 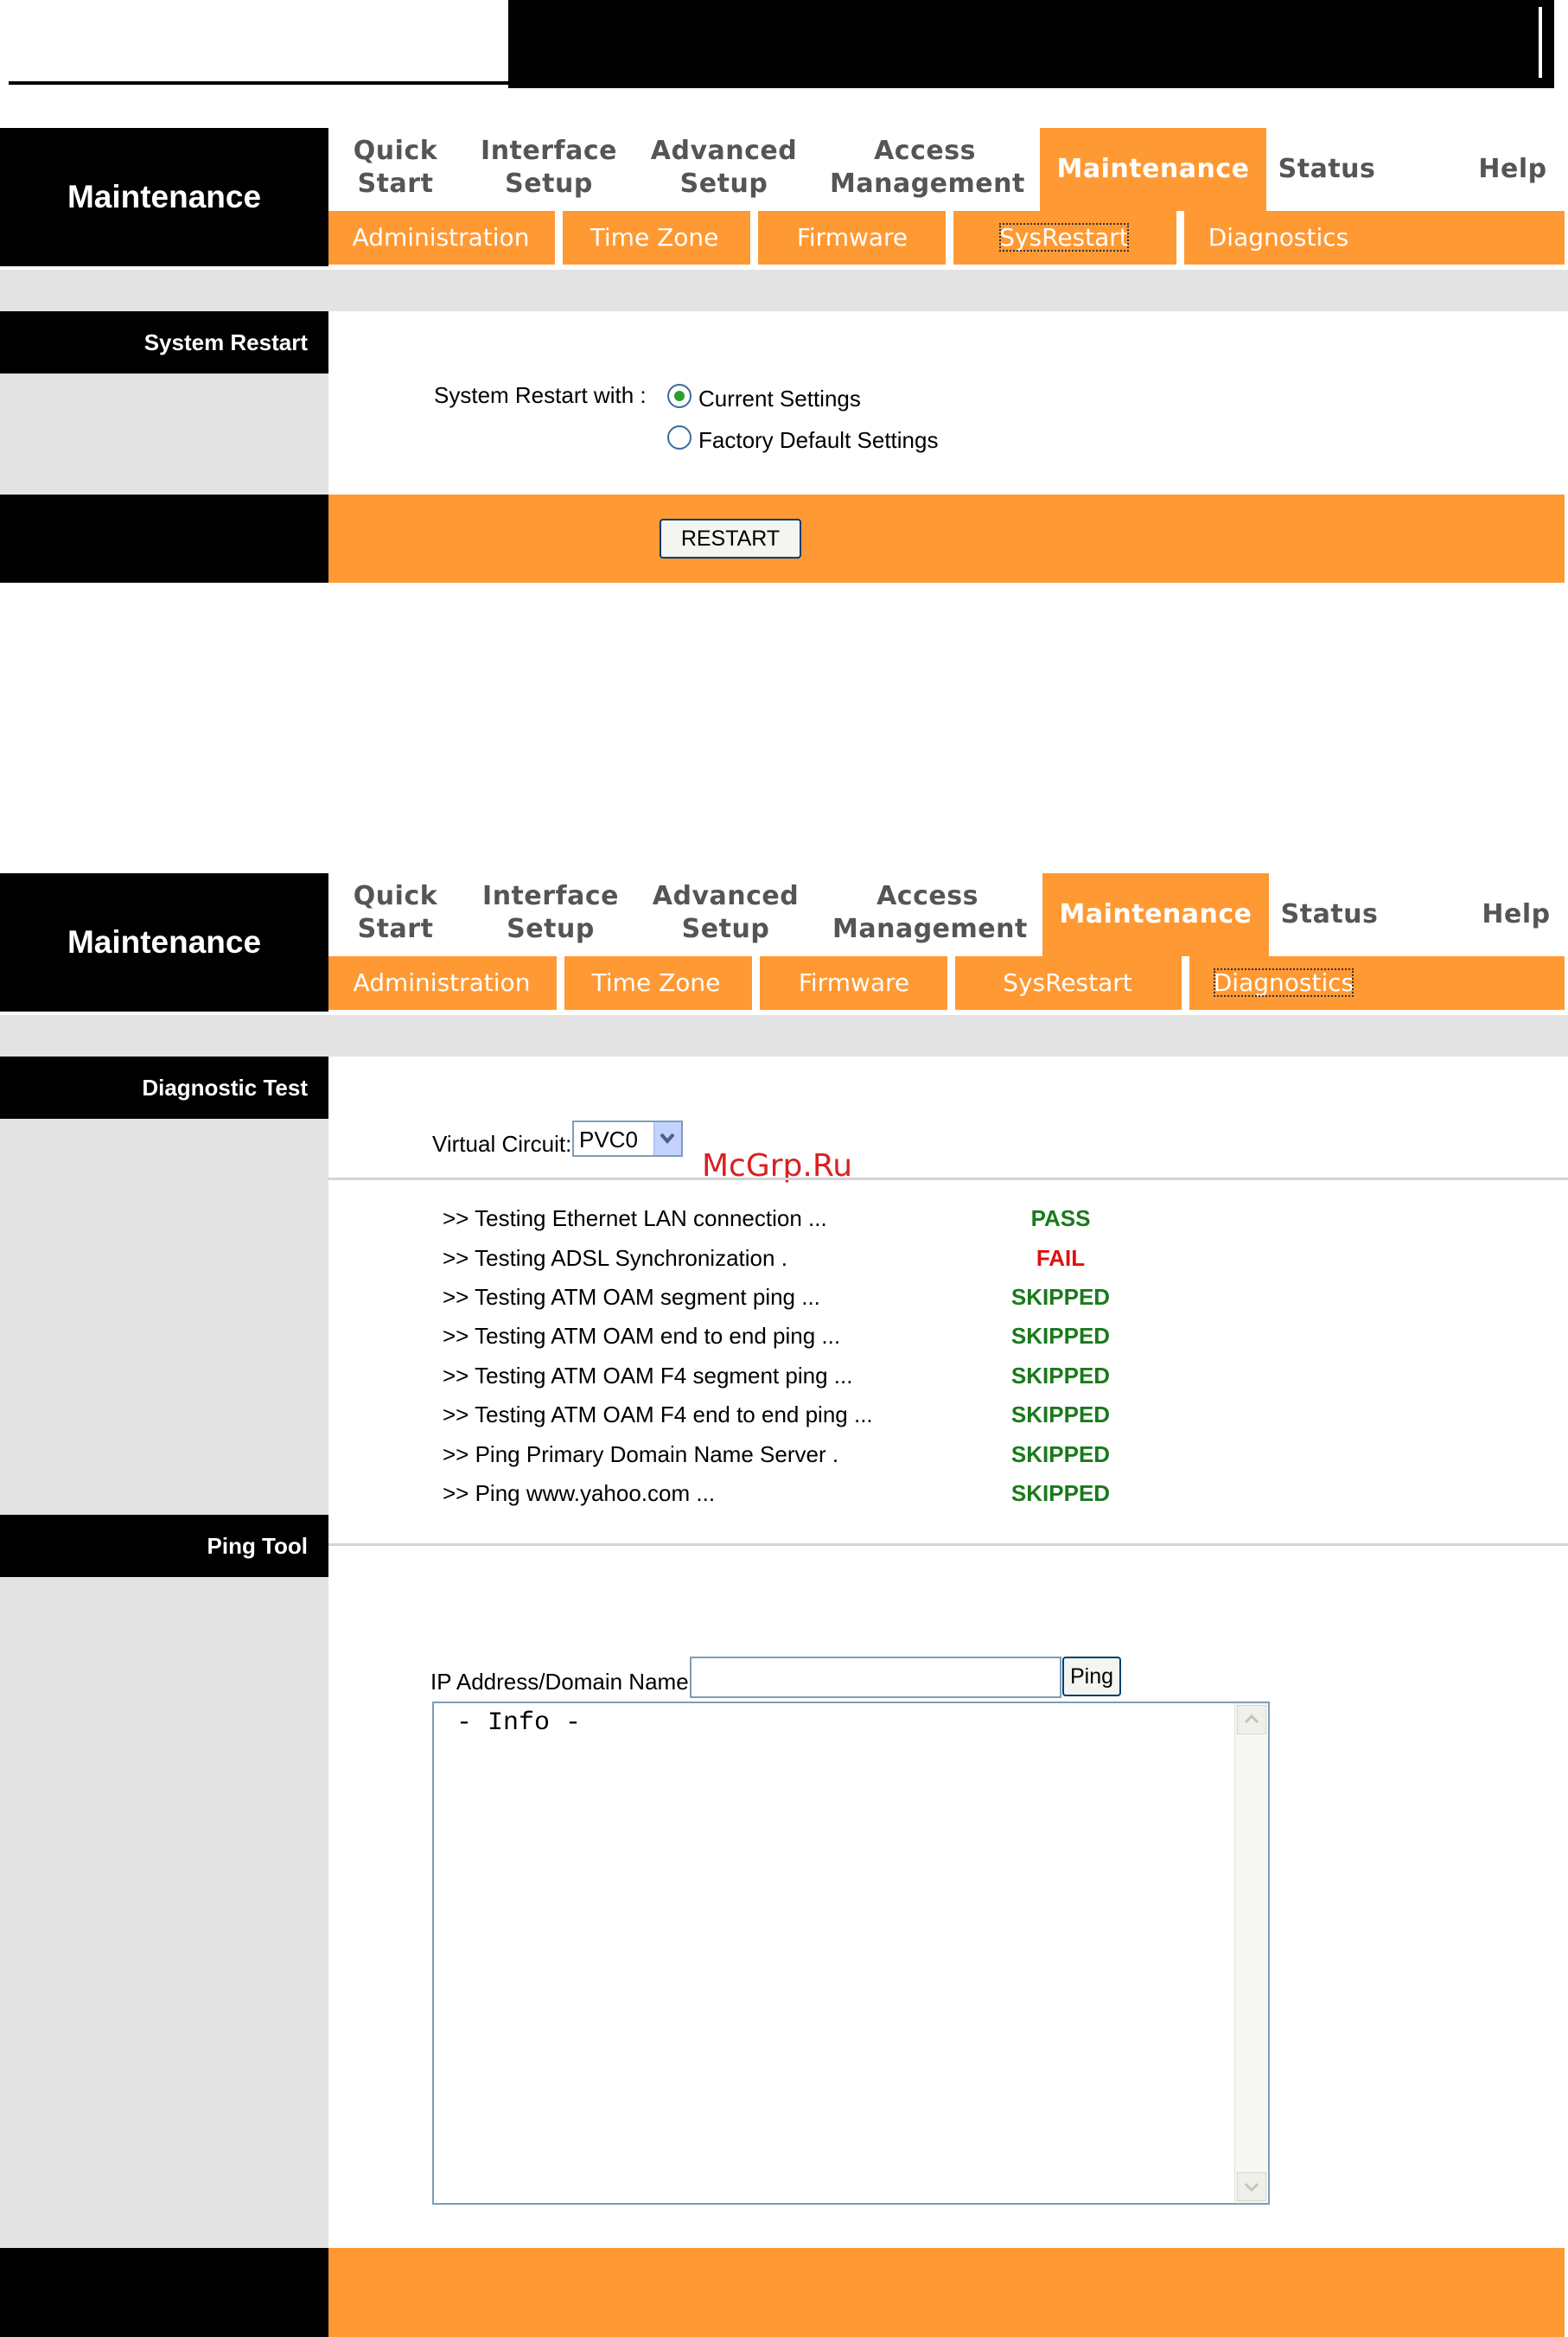 What do you see at coordinates (851, 1953) in the screenshot?
I see `ping-output-textarea: - Info -` at bounding box center [851, 1953].